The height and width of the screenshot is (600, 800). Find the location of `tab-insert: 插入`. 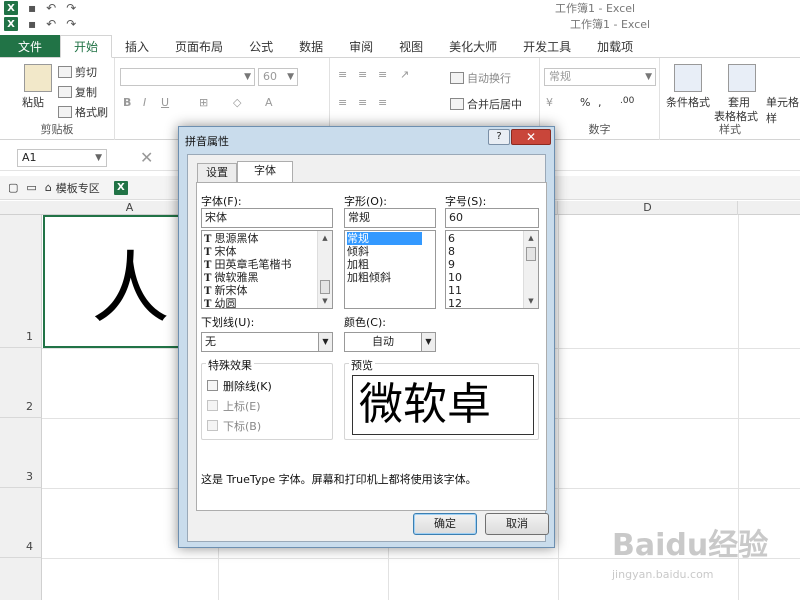

tab-insert: 插入 is located at coordinates (137, 46).